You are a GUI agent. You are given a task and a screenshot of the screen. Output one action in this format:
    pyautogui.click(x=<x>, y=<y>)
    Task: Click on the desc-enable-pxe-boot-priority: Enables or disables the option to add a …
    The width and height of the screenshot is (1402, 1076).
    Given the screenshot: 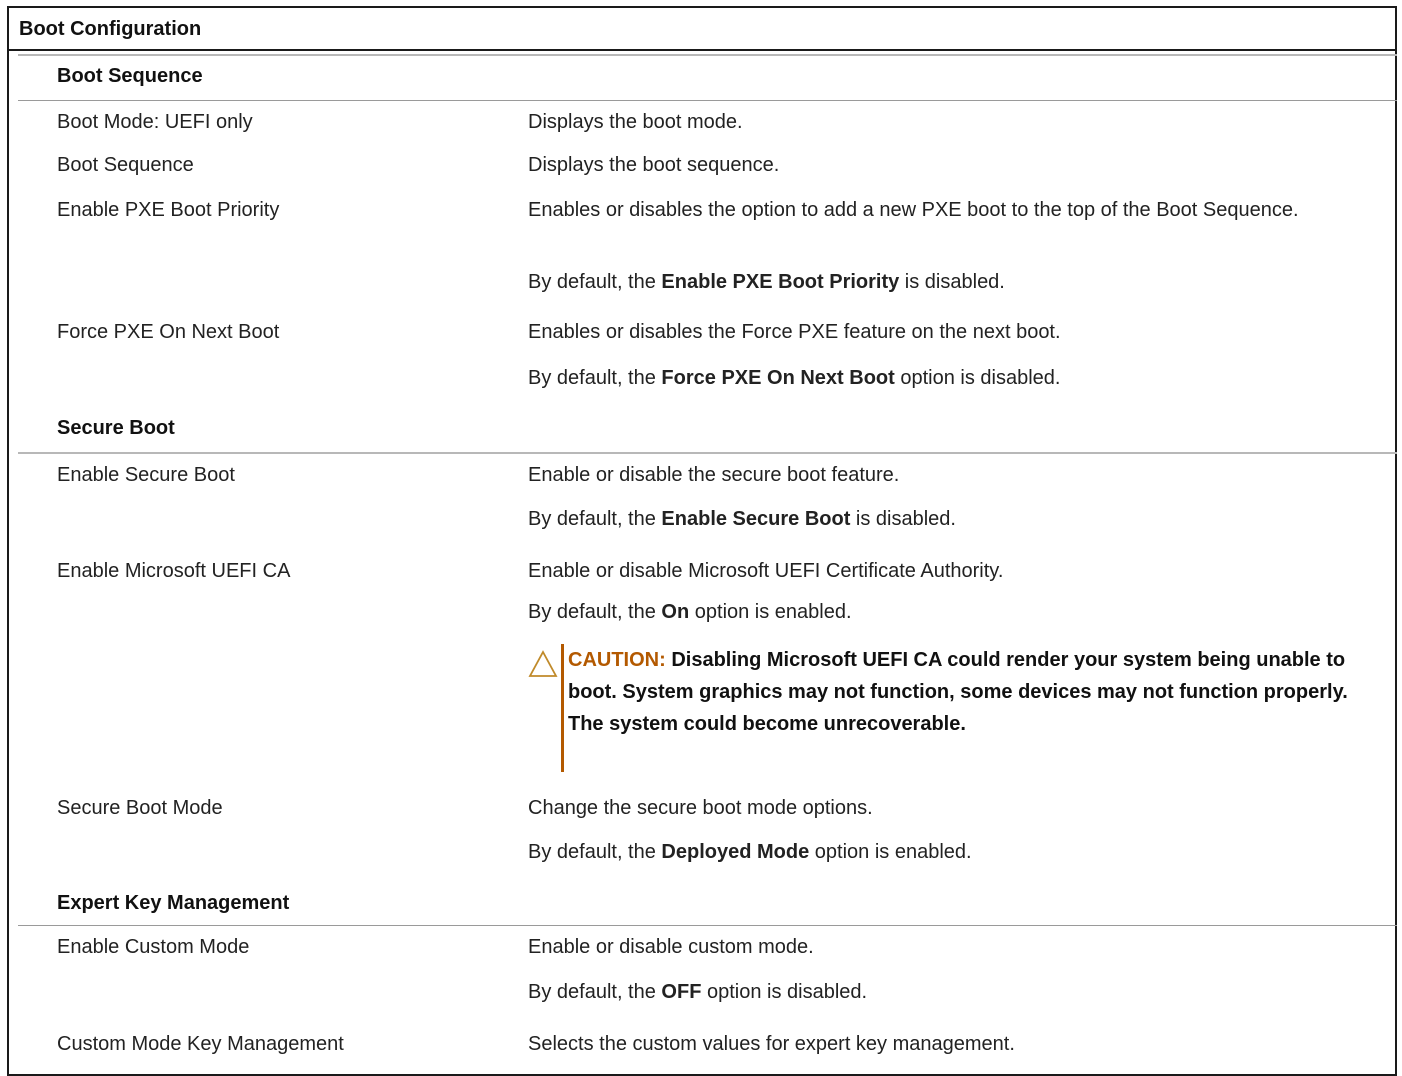 What is the action you would take?
    pyautogui.click(x=913, y=210)
    